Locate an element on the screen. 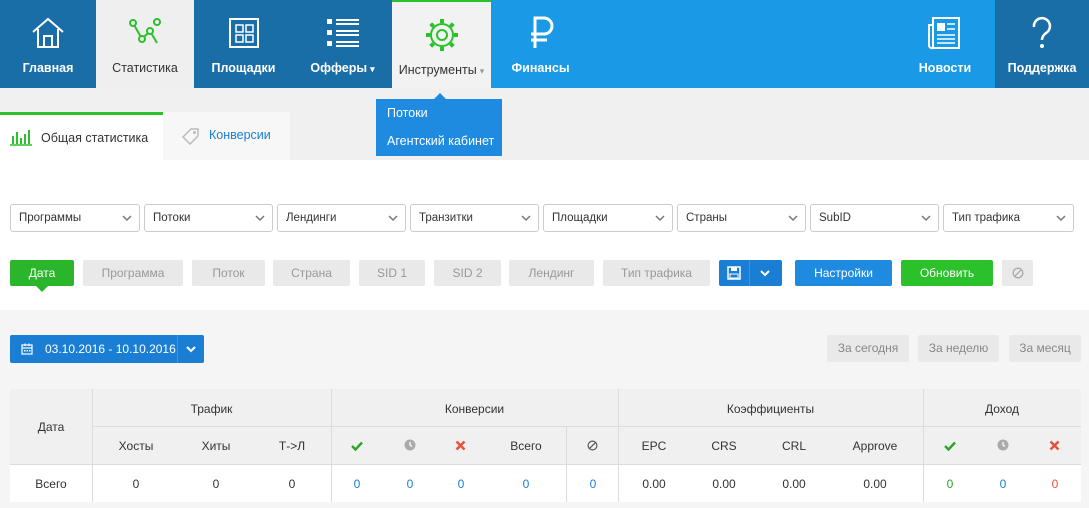 Image resolution: width=1089 pixels, height=508 pixels. tab-general-statistics: Общая статистика is located at coordinates (81, 136).